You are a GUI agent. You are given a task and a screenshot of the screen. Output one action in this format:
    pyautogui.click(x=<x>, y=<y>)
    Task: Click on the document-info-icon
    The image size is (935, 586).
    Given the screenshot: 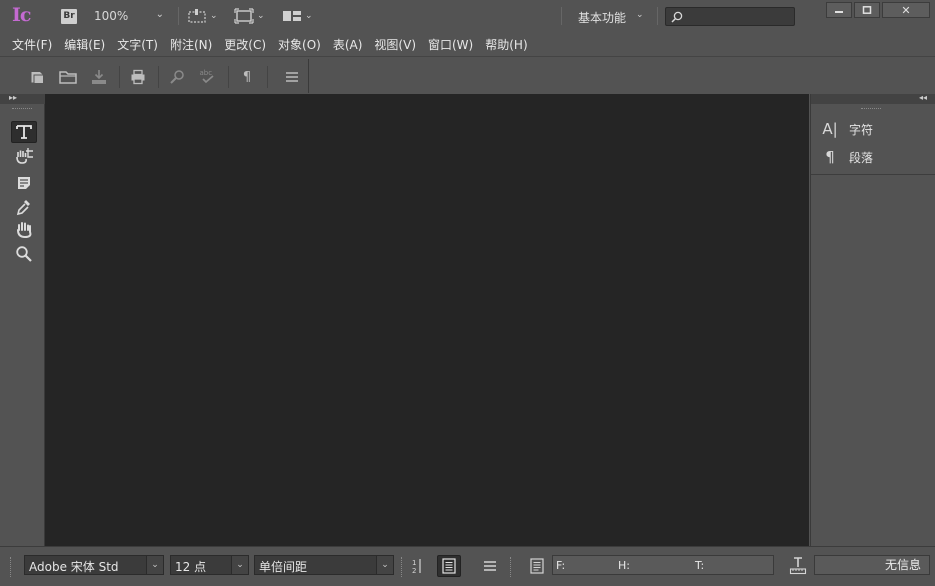 What is the action you would take?
    pyautogui.click(x=537, y=566)
    